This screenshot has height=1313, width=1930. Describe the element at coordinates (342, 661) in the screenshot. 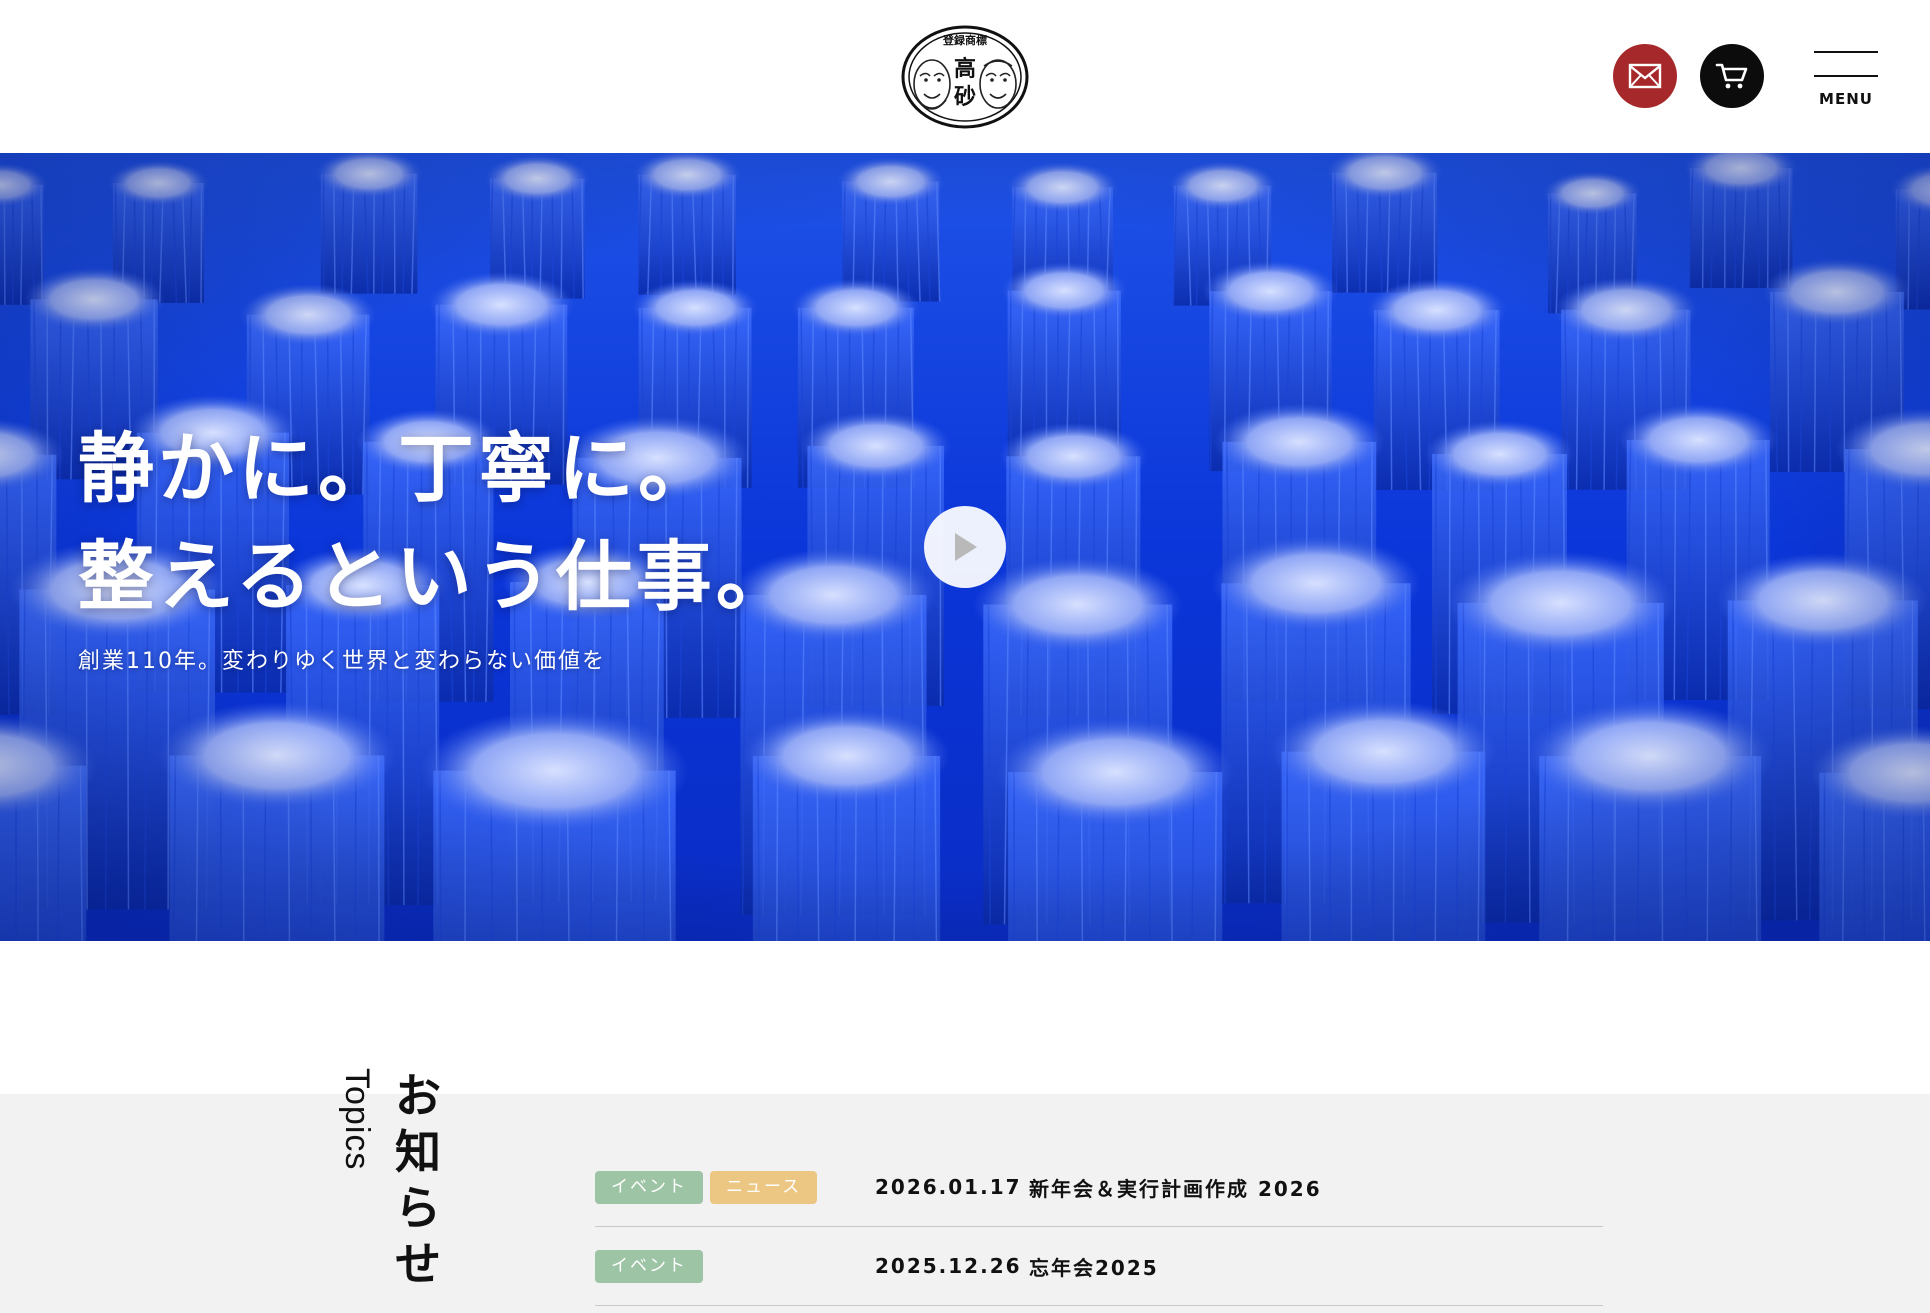

I see `hero-subtitle: 創業110年。変わりゆく世界と変わらない価値を` at that location.